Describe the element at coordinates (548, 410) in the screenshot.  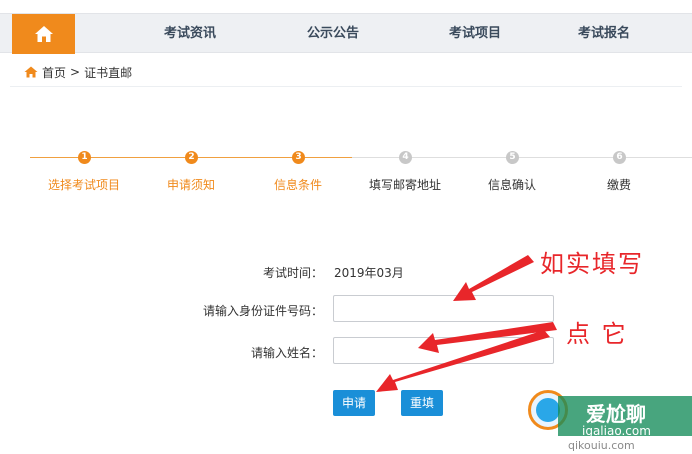
I see `watermark-logo-icon` at that location.